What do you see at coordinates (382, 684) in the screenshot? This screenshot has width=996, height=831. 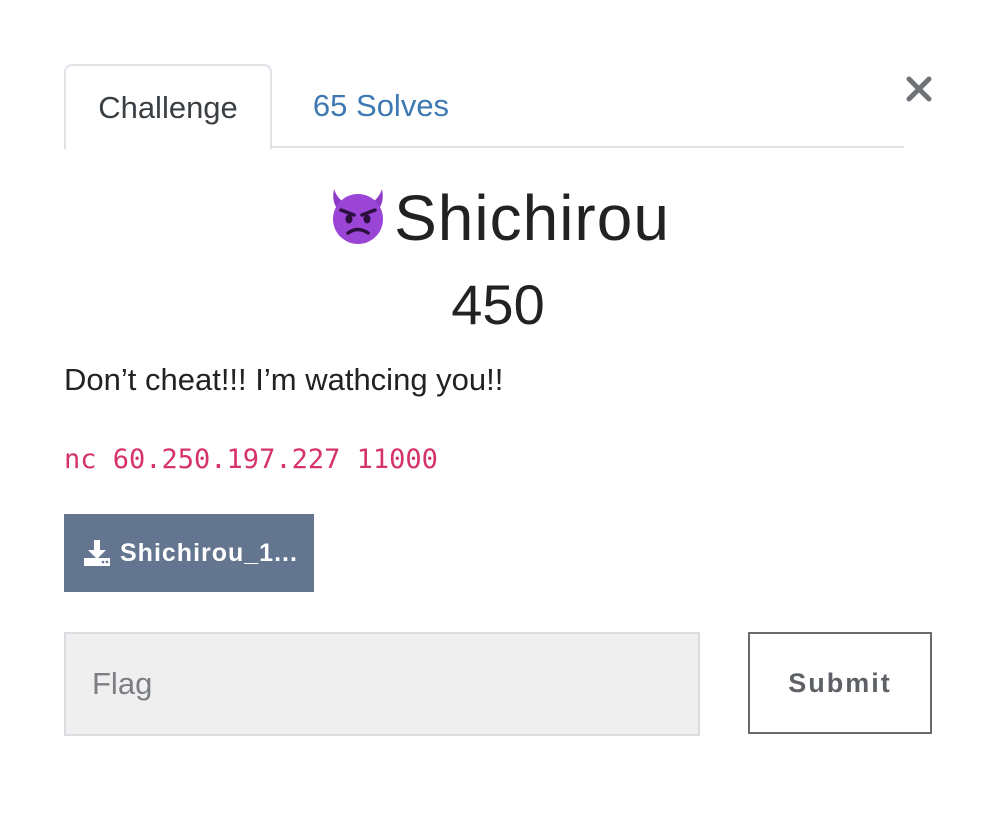 I see `flag-input` at bounding box center [382, 684].